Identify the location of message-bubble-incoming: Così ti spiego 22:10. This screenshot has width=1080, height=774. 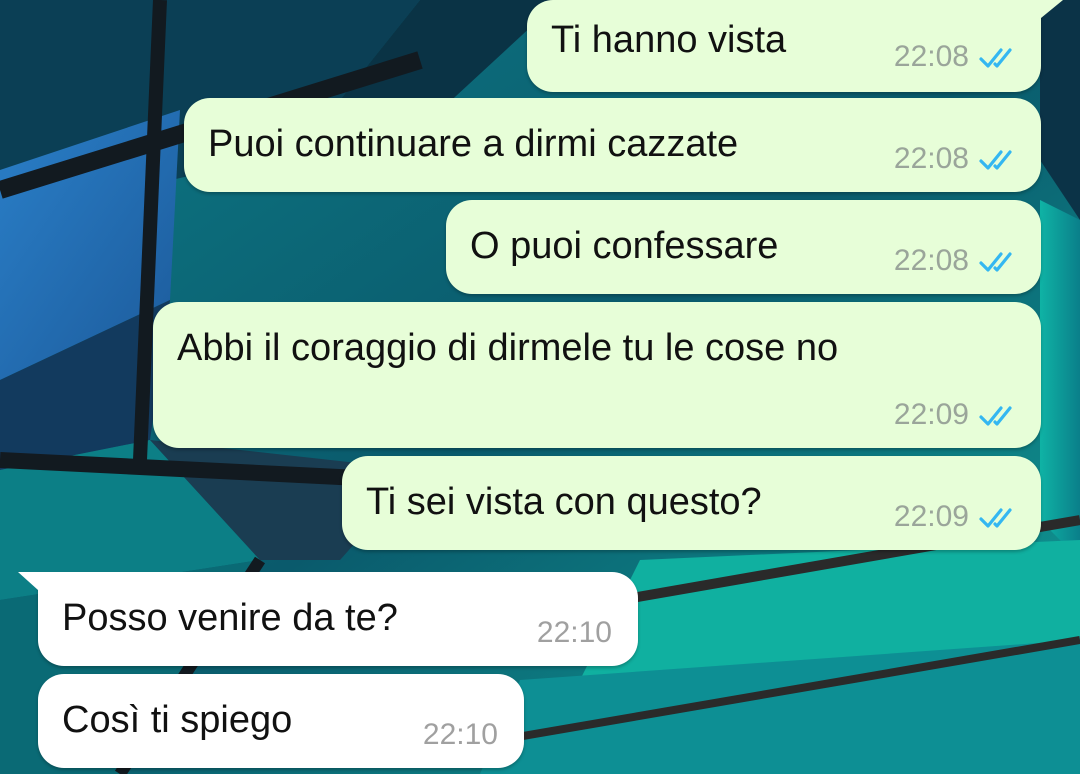
(281, 721).